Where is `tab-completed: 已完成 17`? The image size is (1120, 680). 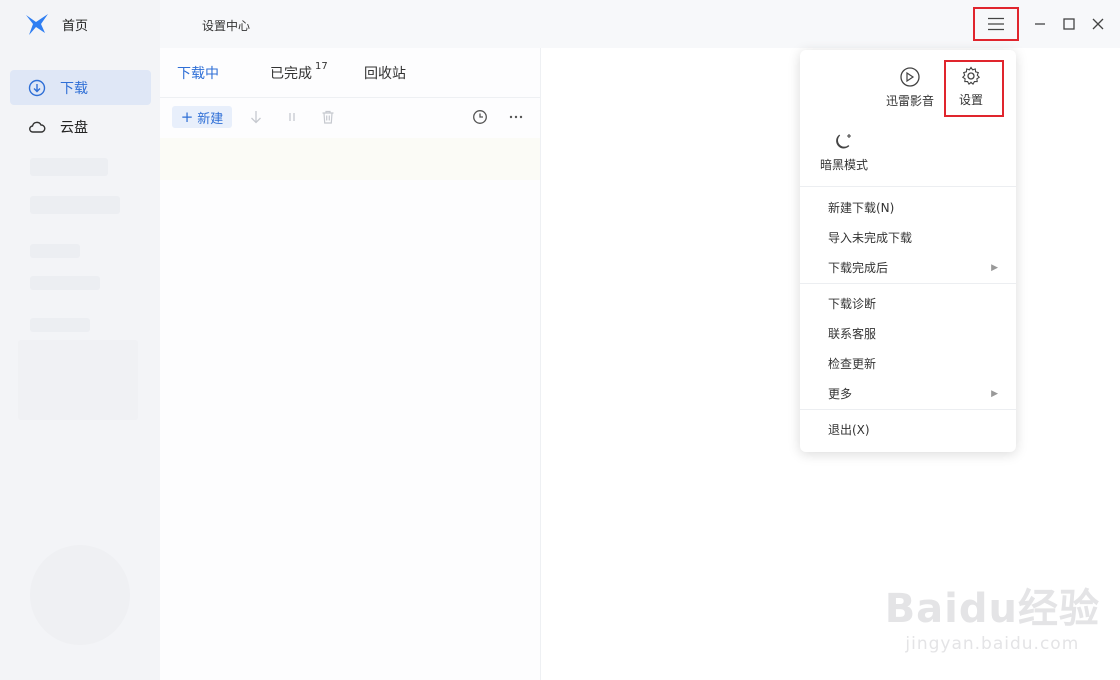
tab-completed: 已完成 17 is located at coordinates (299, 72).